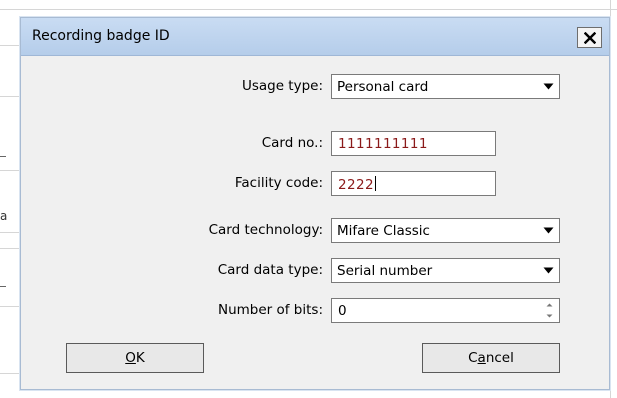  What do you see at coordinates (278, 183) in the screenshot?
I see `facility-code-label: Facility code:` at bounding box center [278, 183].